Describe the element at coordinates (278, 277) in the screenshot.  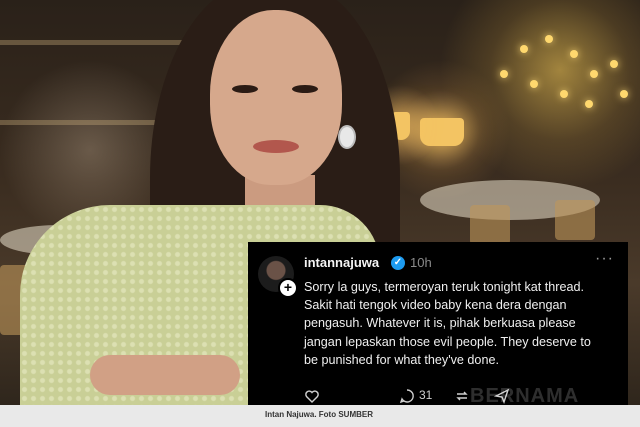
I see `avatar: +` at that location.